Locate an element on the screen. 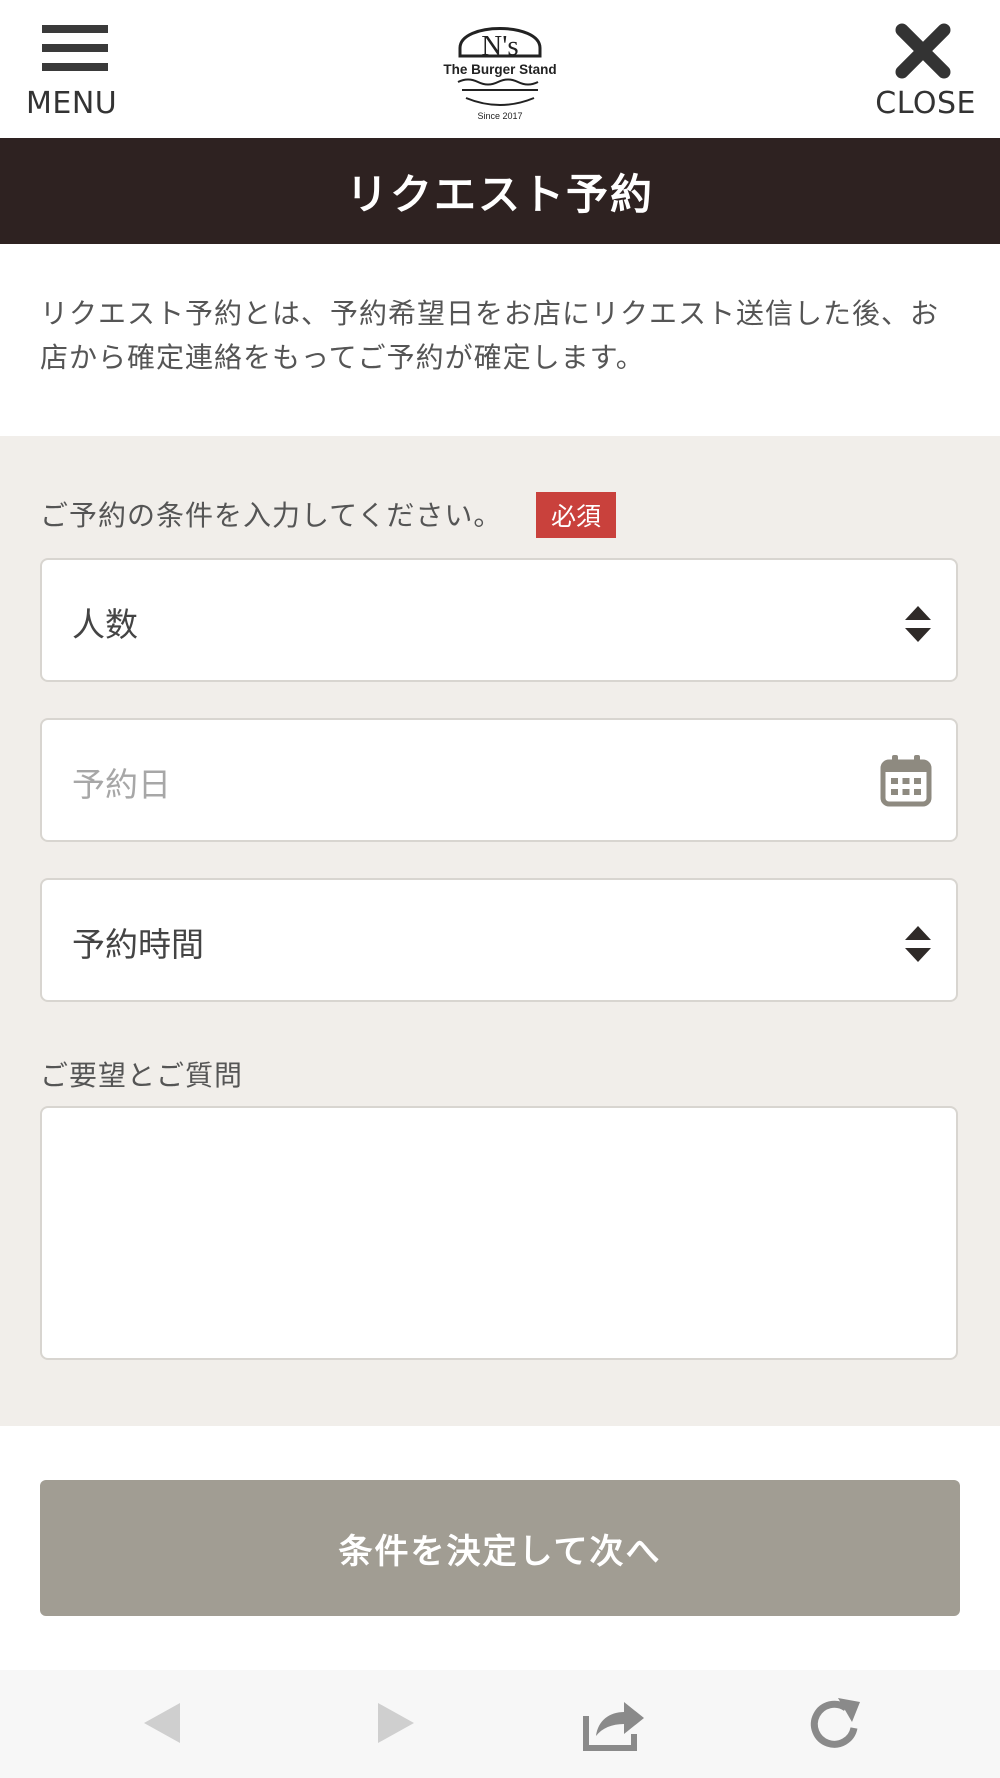 The width and height of the screenshot is (1000, 1778). close-label: CLOSE is located at coordinates (925, 103).